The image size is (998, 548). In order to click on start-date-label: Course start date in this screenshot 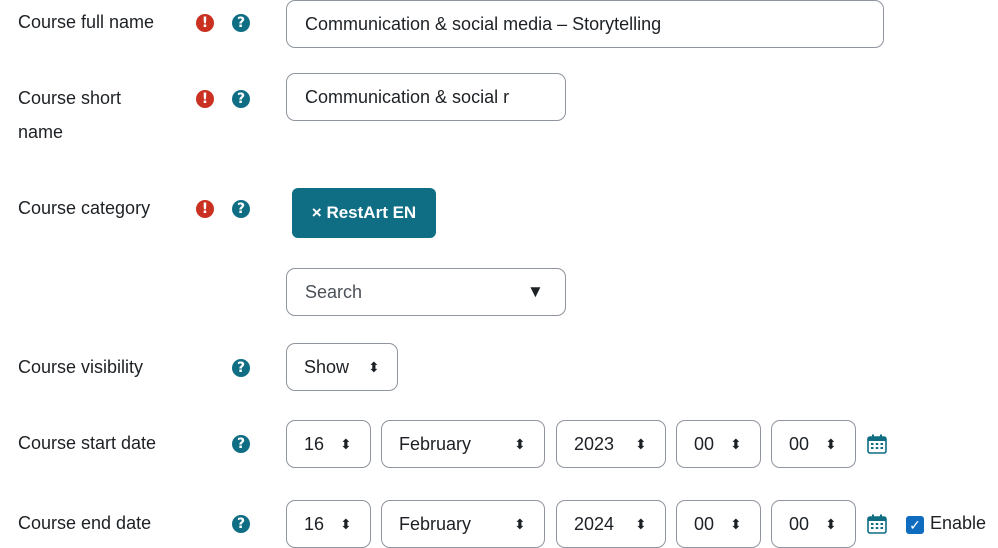, I will do `click(87, 443)`.